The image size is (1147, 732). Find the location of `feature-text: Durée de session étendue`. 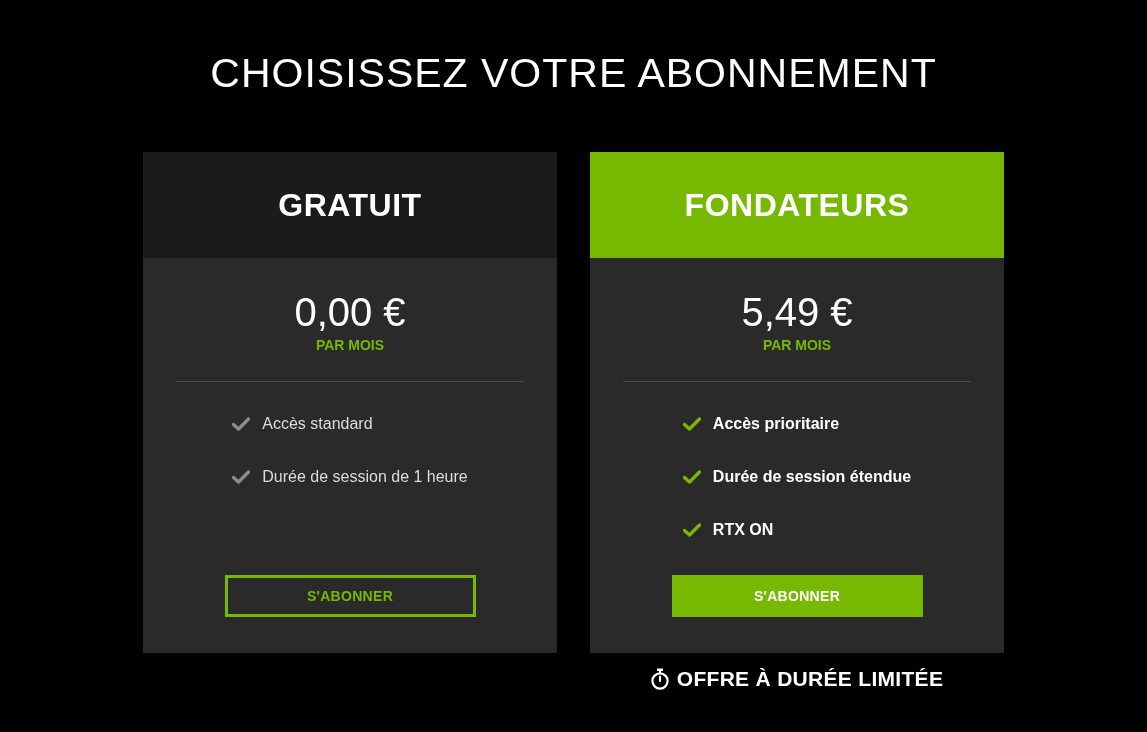

feature-text: Durée de session étendue is located at coordinates (812, 477).